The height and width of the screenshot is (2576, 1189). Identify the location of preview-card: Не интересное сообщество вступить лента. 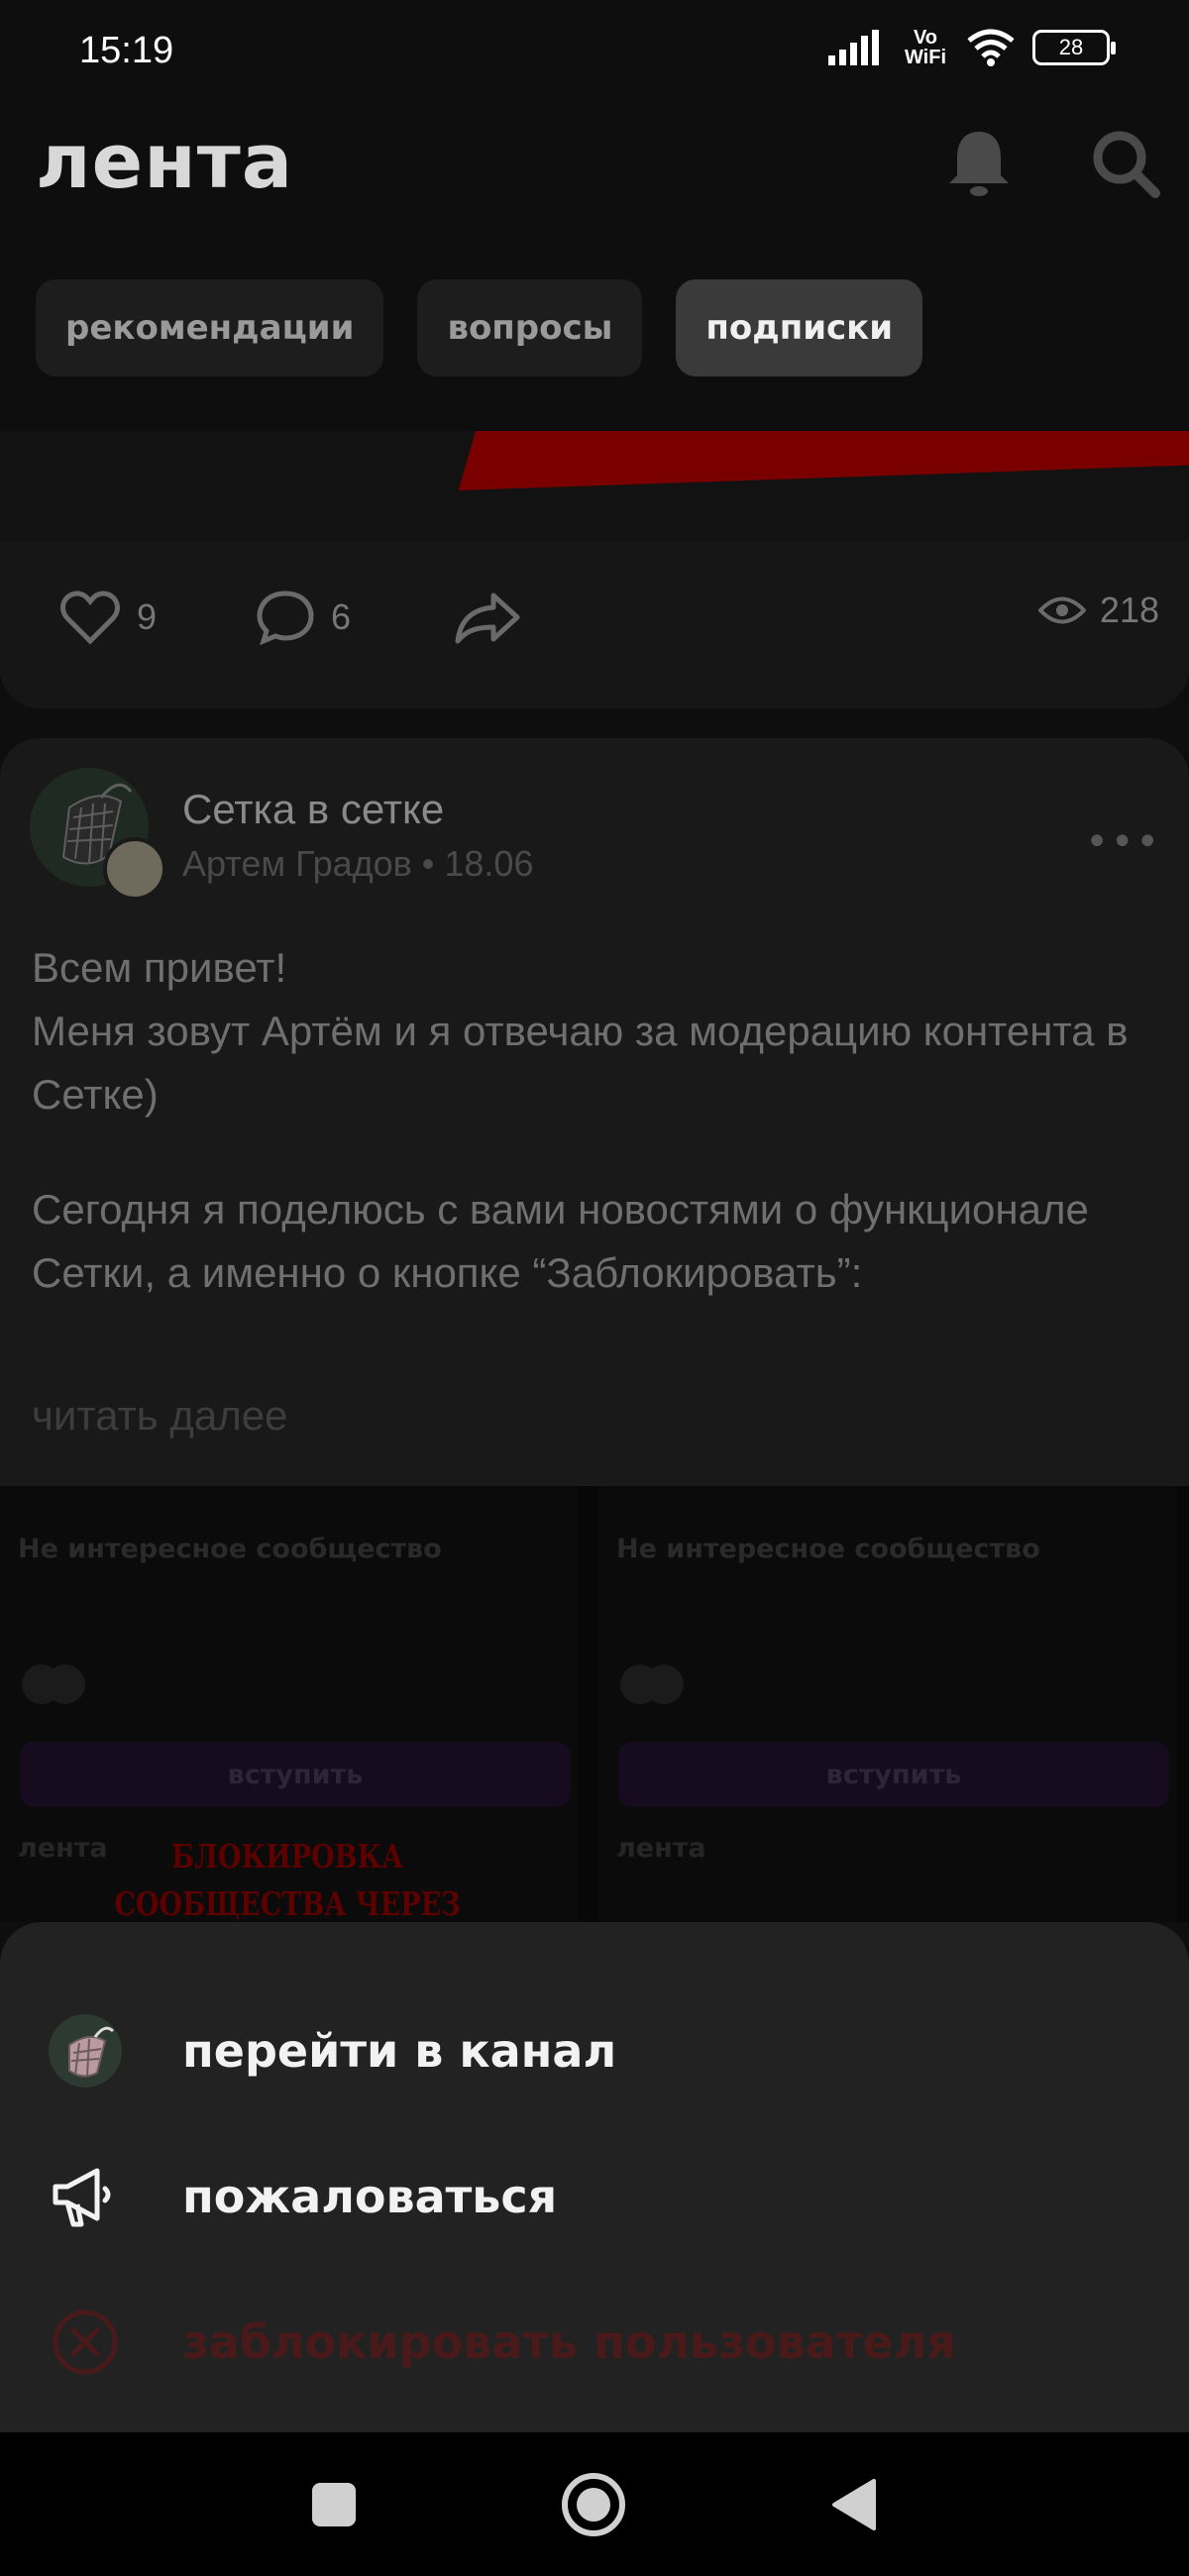
(888, 1704).